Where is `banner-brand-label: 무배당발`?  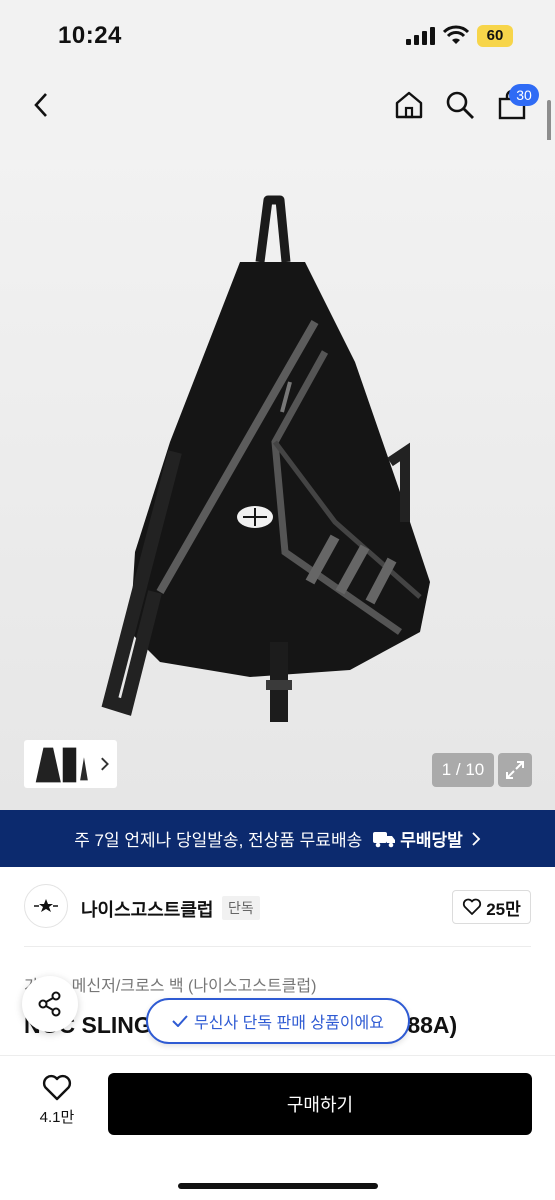 banner-brand-label: 무배당발 is located at coordinates (431, 840).